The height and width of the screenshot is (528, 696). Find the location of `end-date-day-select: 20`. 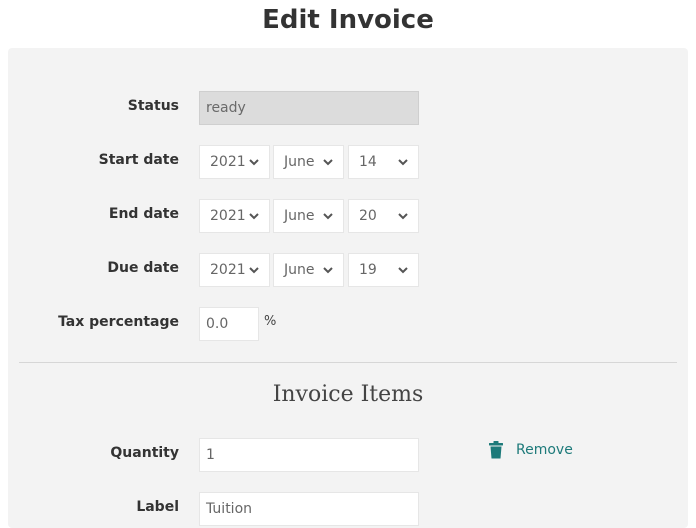

end-date-day-select: 20 is located at coordinates (383, 216).